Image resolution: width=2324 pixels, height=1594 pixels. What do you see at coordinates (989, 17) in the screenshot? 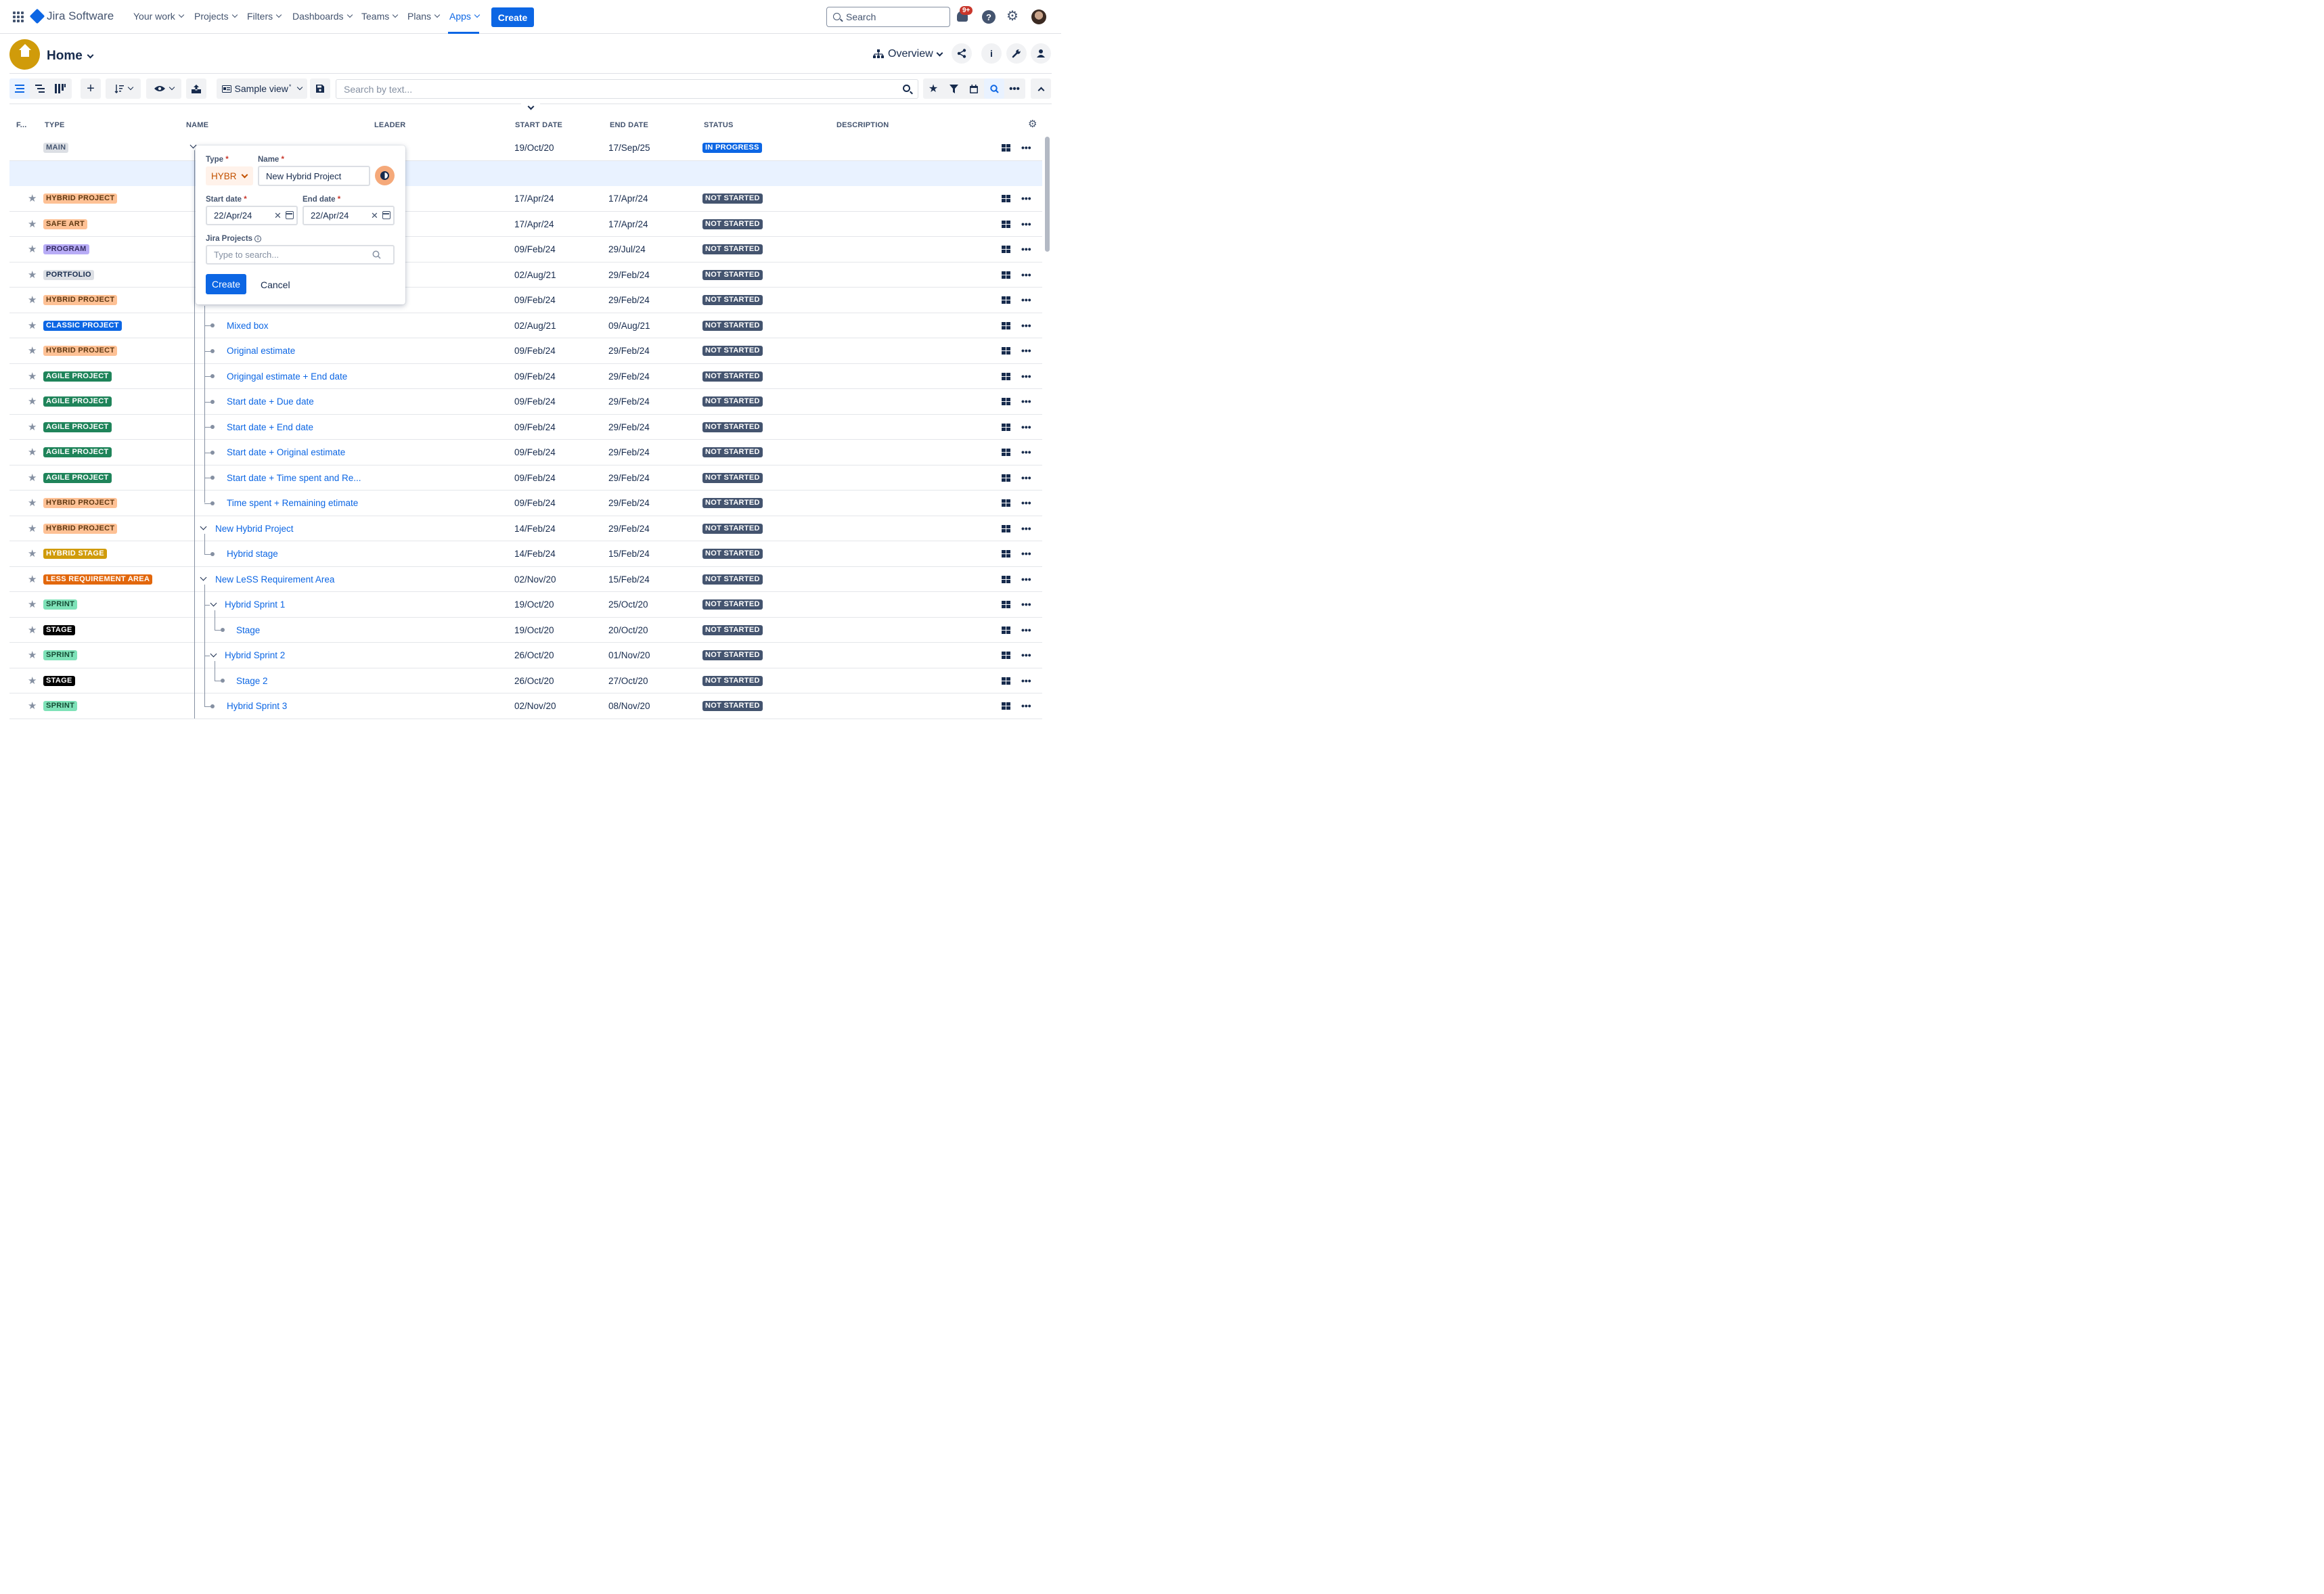
I see `help-icon: ?` at bounding box center [989, 17].